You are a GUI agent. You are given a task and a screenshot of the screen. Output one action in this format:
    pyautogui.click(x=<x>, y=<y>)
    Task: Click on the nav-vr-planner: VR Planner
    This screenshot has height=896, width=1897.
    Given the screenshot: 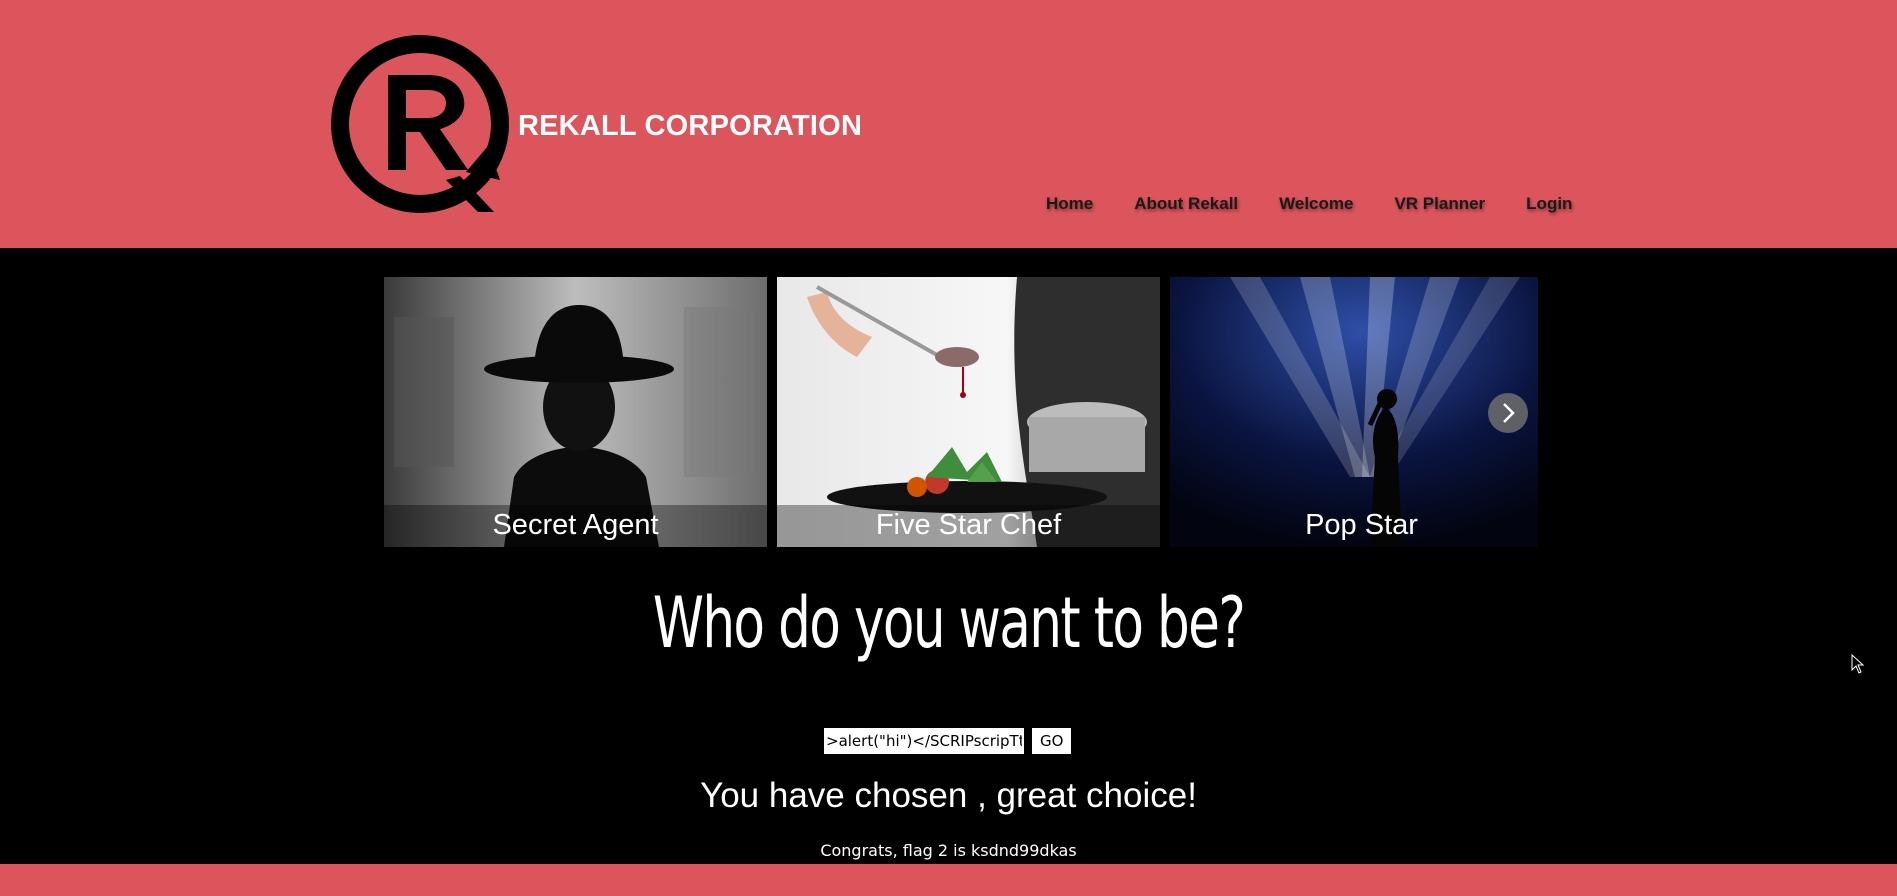 What is the action you would take?
    pyautogui.click(x=1439, y=204)
    